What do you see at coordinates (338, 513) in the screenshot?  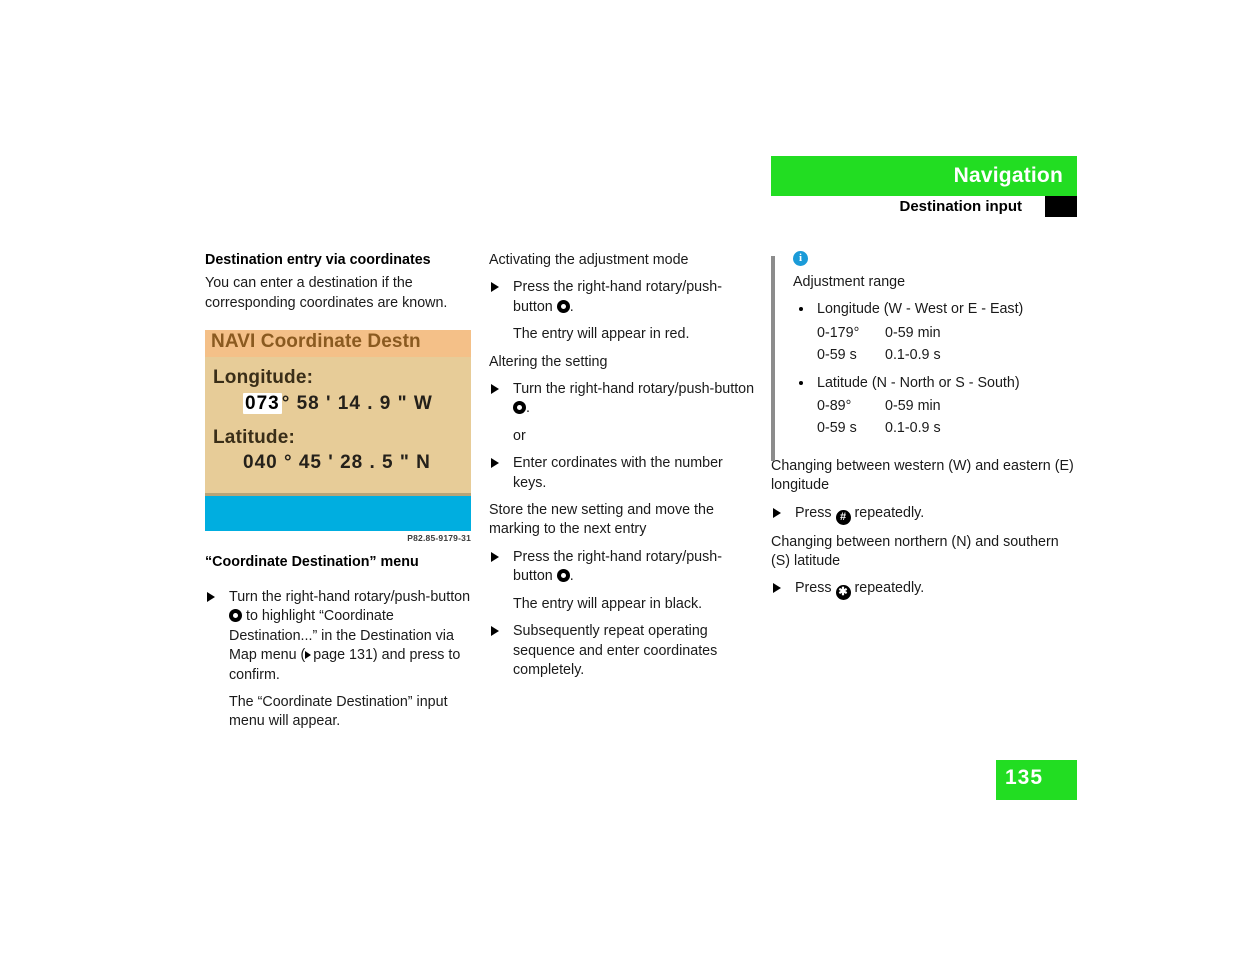 I see `navi-screen-bottom-bar` at bounding box center [338, 513].